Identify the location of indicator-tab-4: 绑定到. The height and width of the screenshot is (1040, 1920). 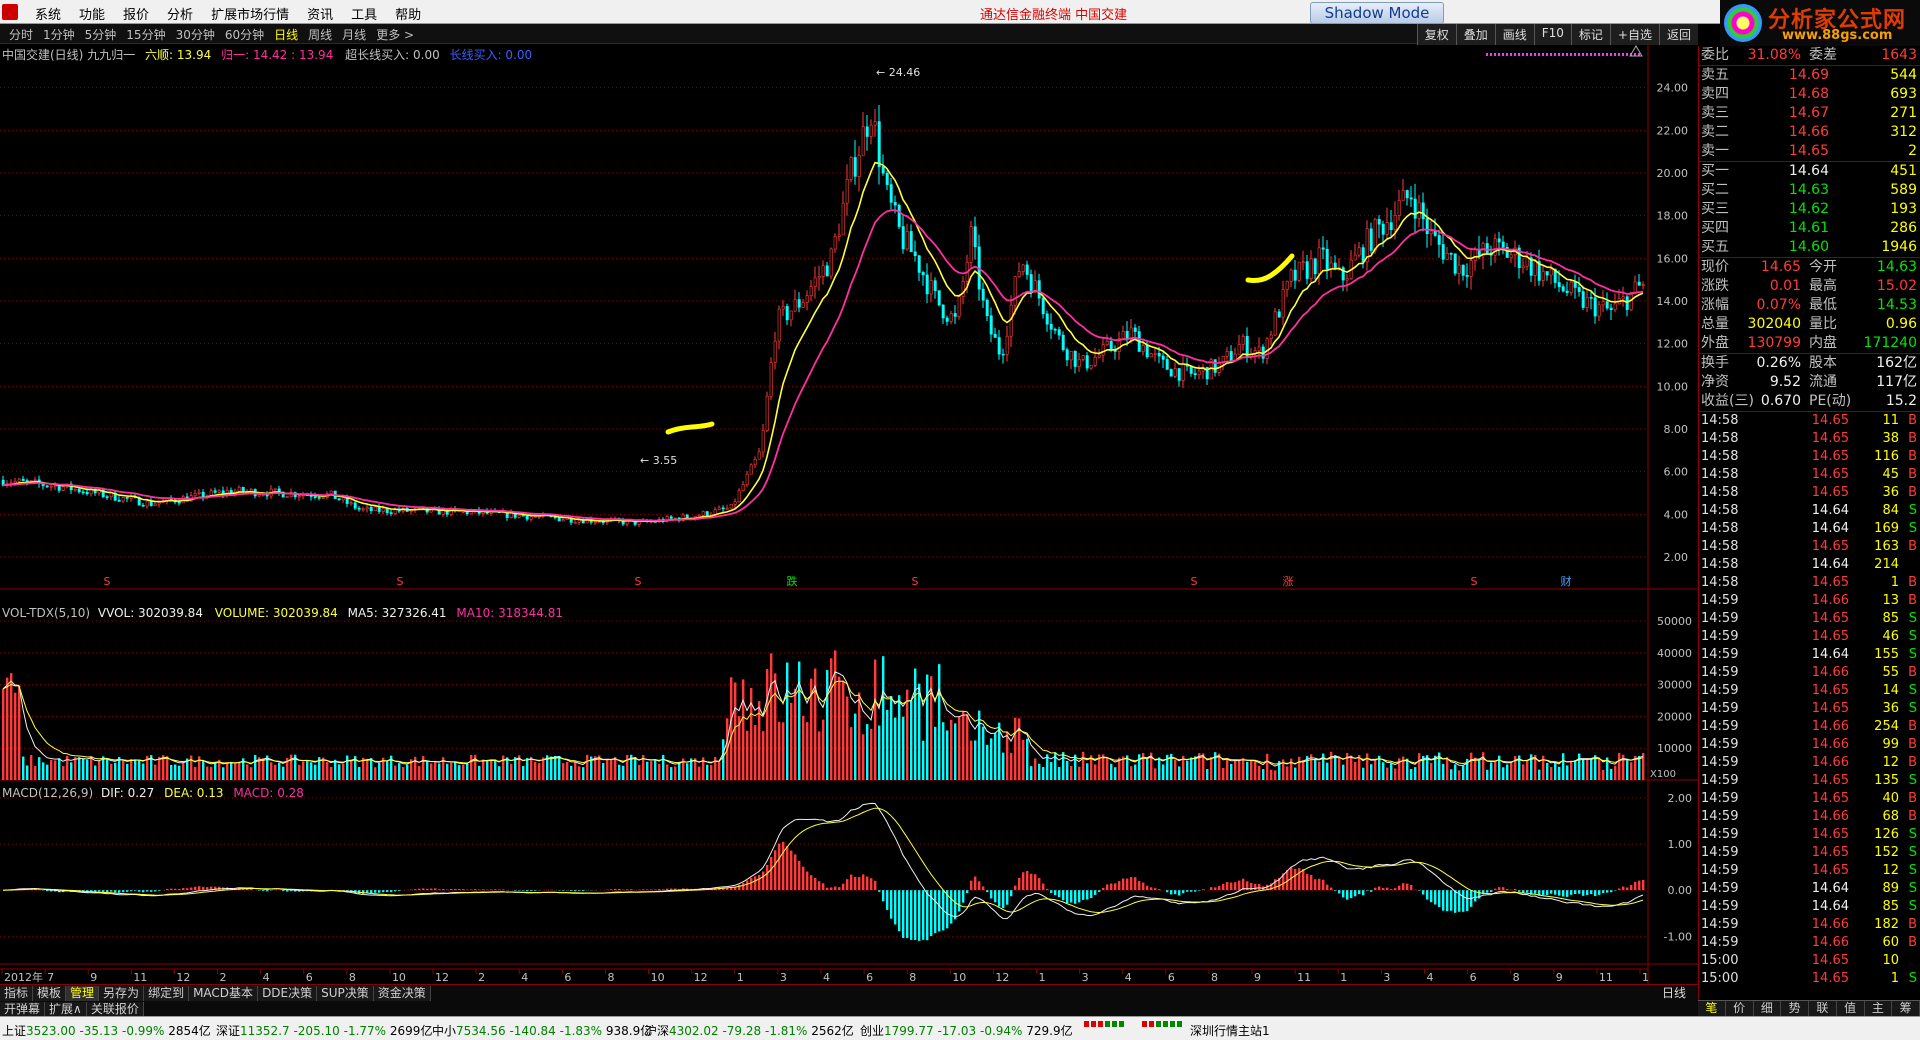
(167, 993).